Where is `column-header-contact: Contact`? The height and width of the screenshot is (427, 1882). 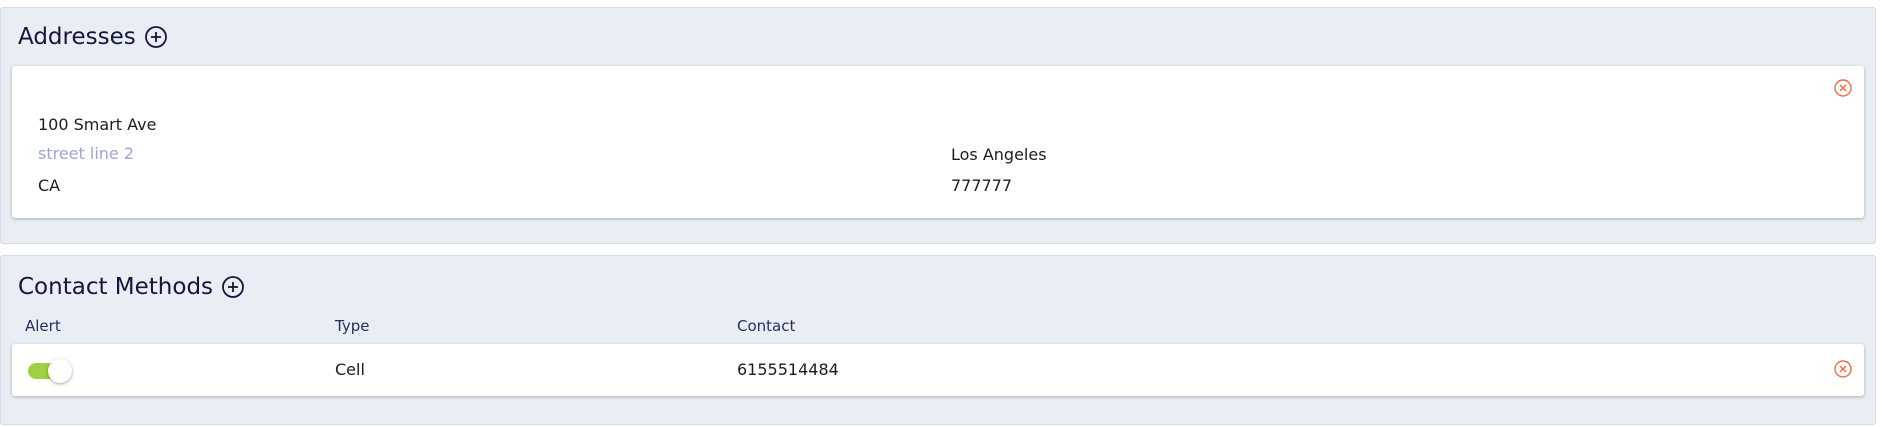
column-header-contact: Contact is located at coordinates (766, 326).